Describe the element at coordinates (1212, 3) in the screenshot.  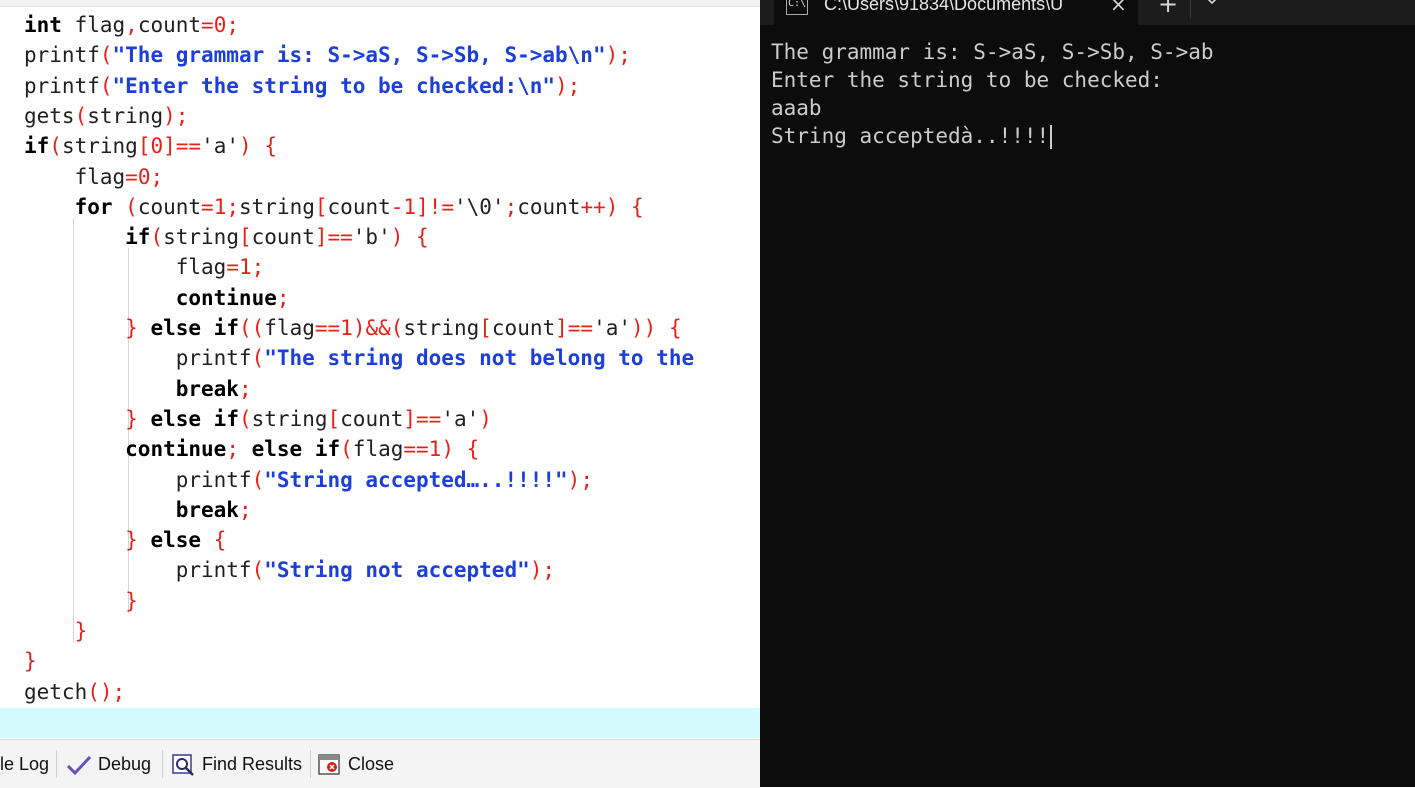
I see `chevron-down-icon` at that location.